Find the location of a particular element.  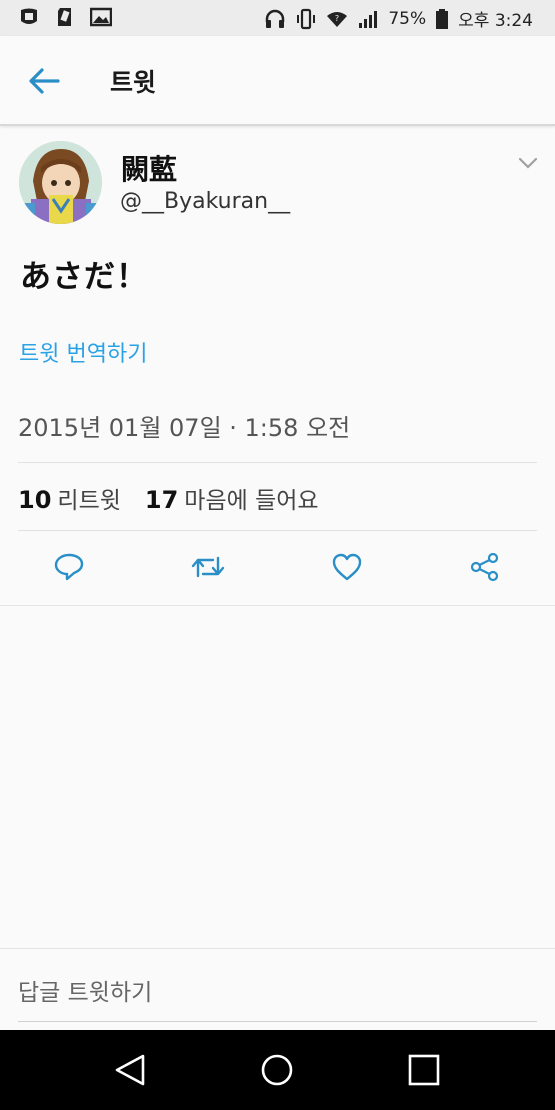

reply-button is located at coordinates (69, 567).